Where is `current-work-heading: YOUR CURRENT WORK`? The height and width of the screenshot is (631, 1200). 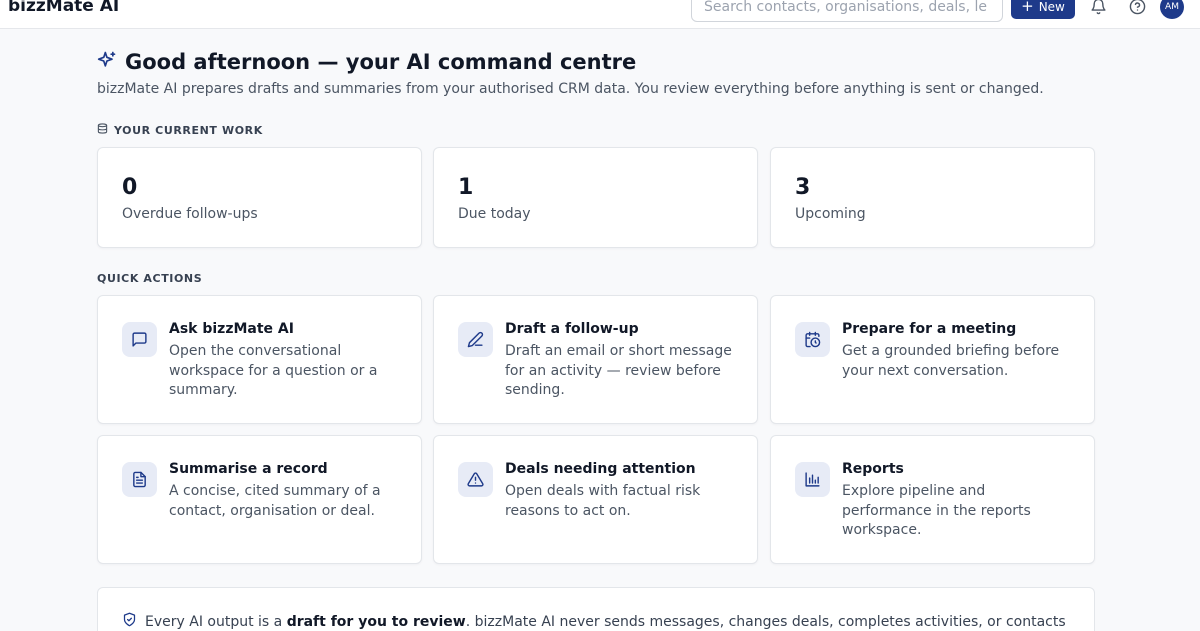 current-work-heading: YOUR CURRENT WORK is located at coordinates (180, 130).